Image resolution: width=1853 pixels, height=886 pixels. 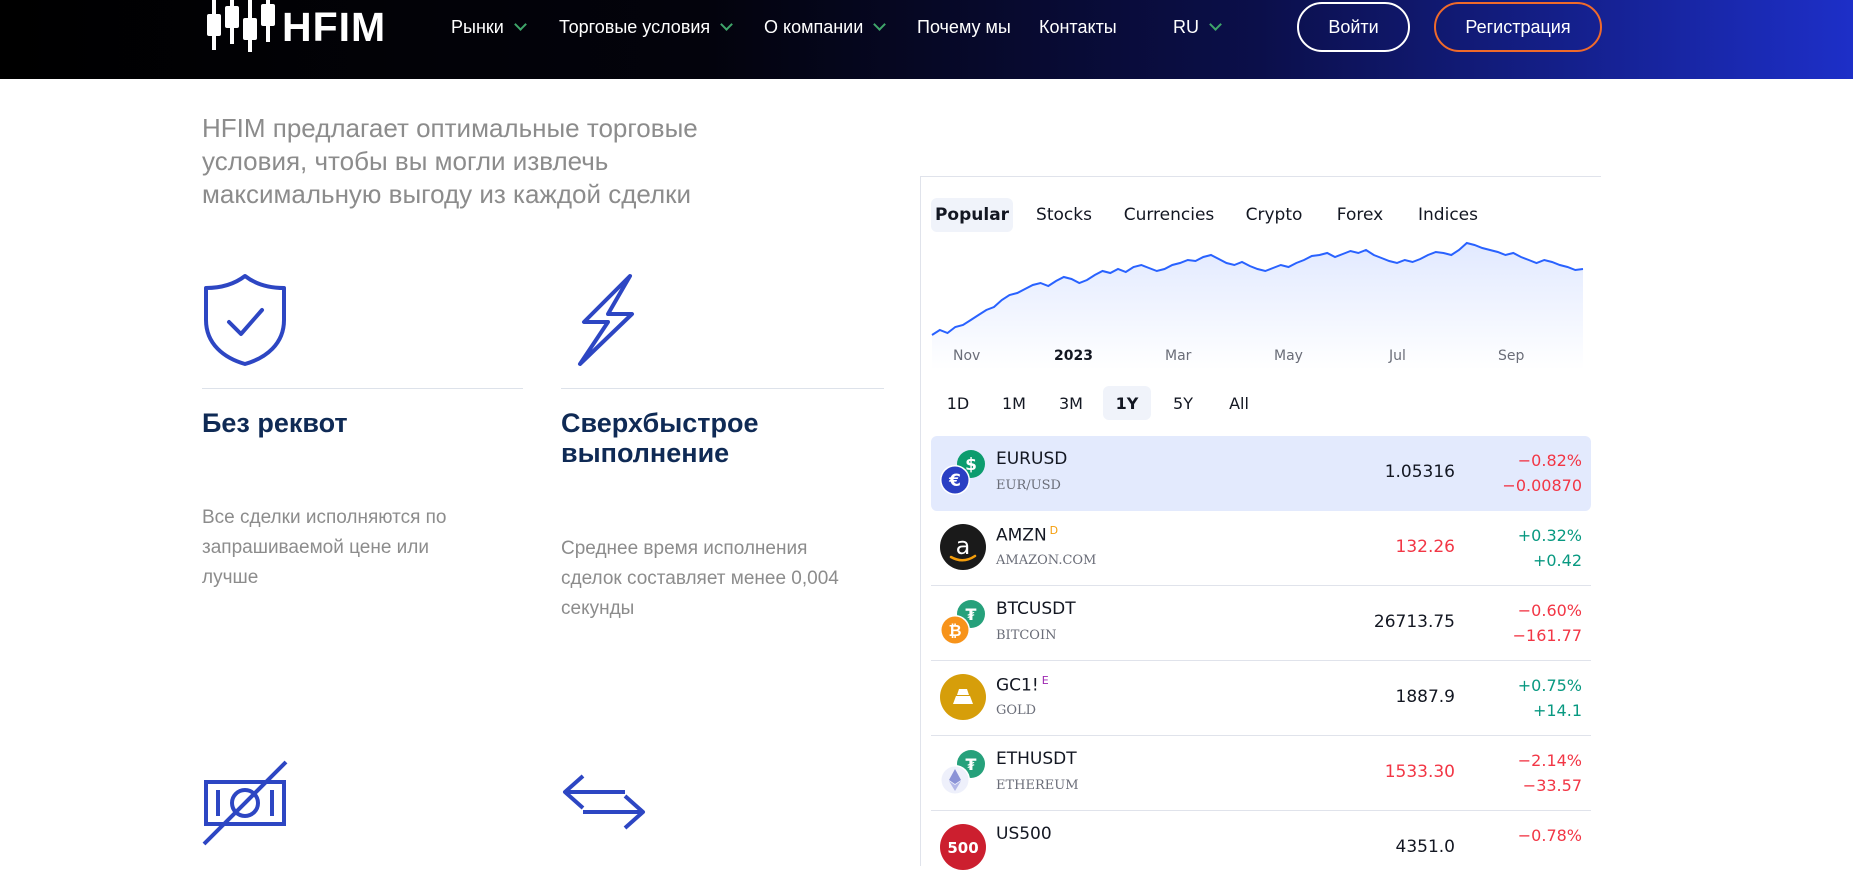 I want to click on x-axis-label: May, so click(x=1288, y=356).